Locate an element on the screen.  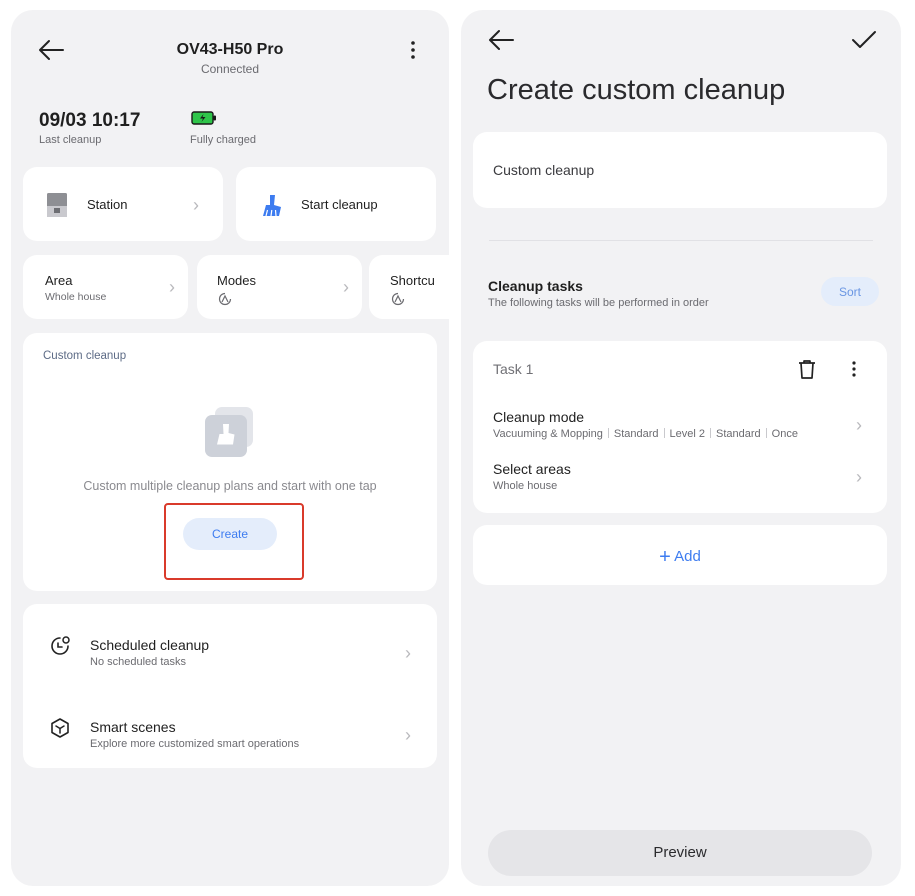
select-areas-value: Whole house is located at coordinates (525, 486).